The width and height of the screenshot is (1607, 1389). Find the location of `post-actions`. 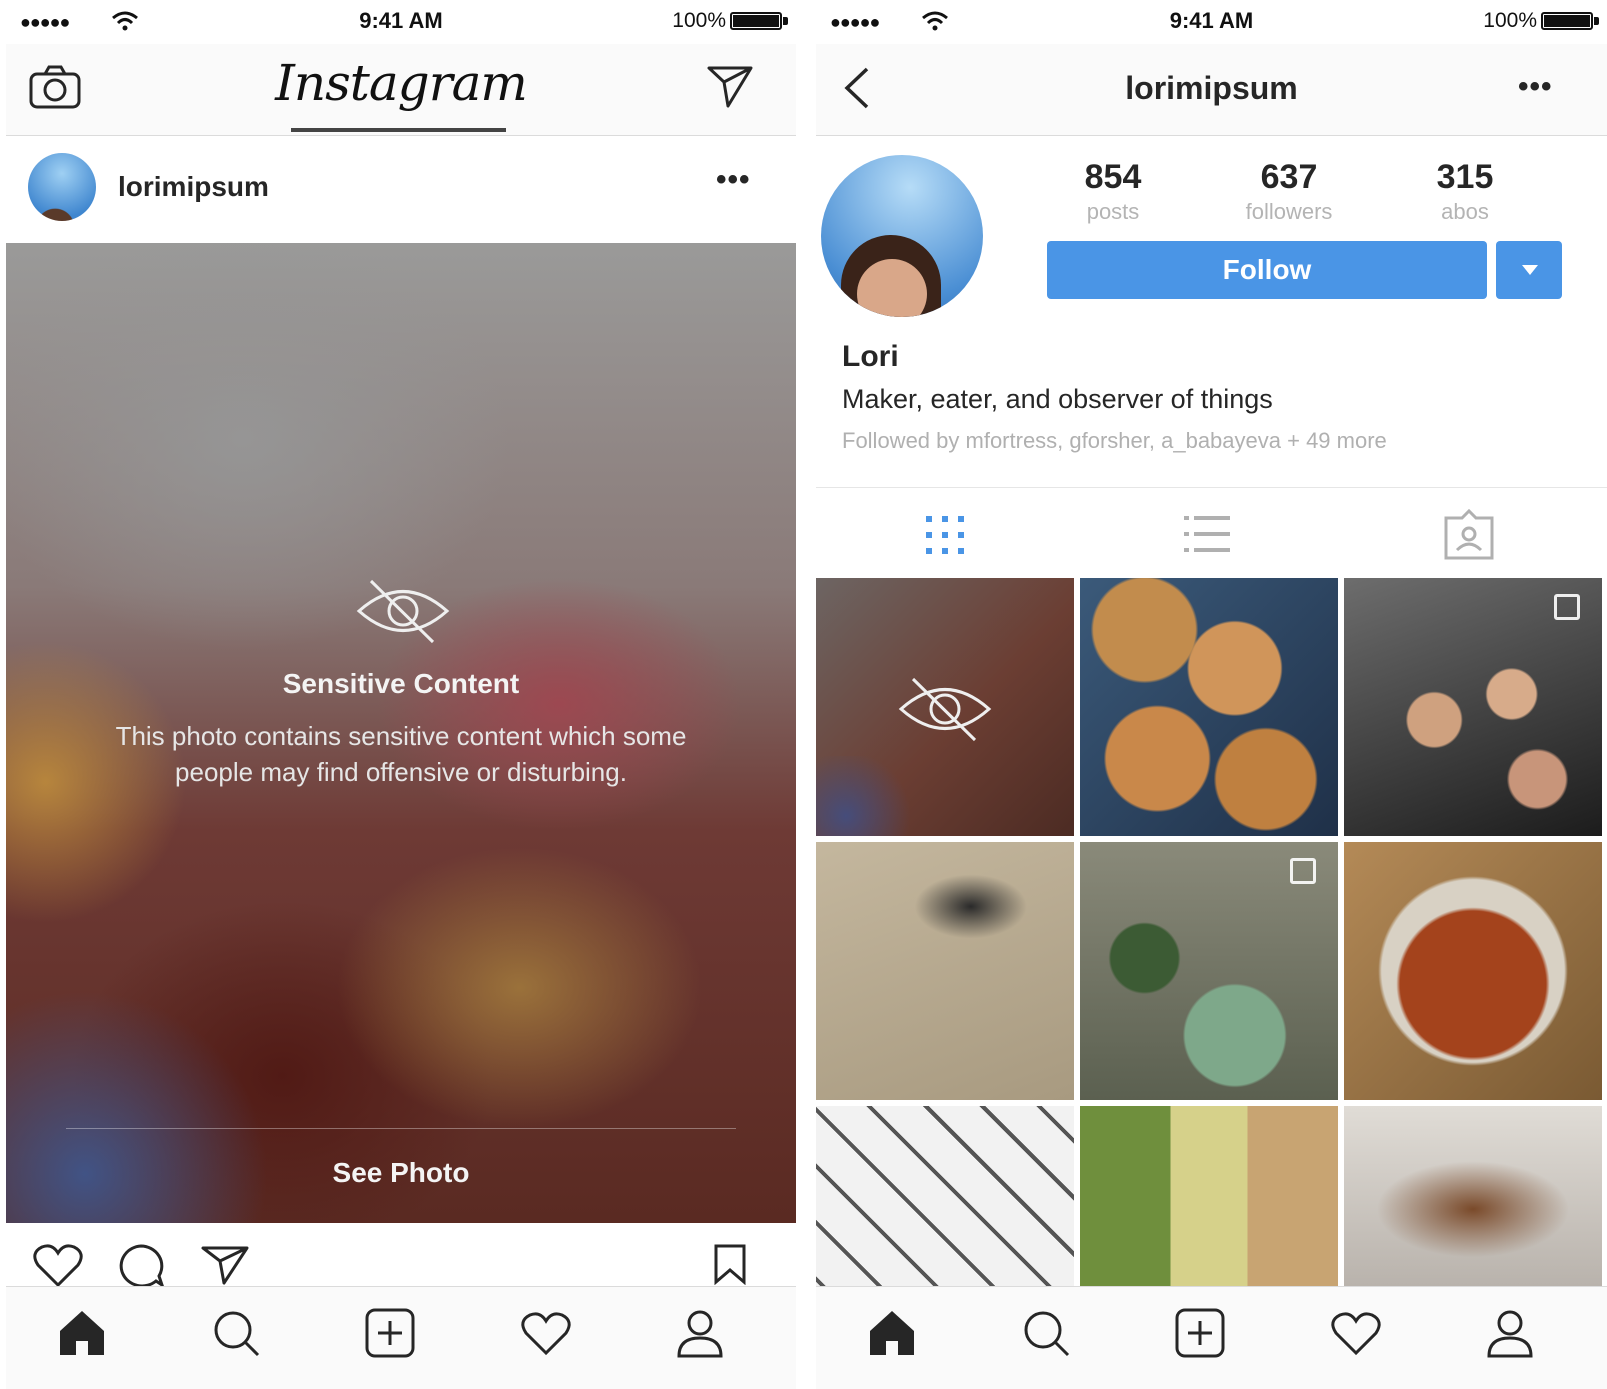

post-actions is located at coordinates (401, 1255).